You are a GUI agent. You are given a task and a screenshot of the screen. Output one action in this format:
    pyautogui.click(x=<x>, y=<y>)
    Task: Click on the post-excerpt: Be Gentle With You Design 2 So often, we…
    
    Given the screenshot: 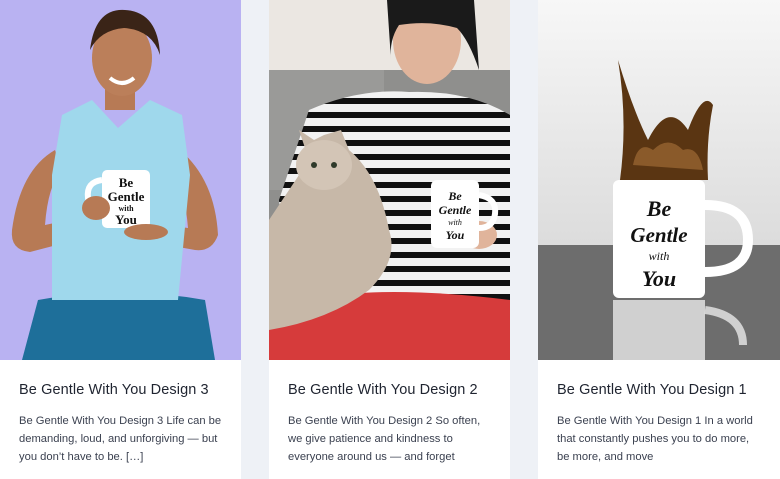 What is the action you would take?
    pyautogui.click(x=384, y=439)
    